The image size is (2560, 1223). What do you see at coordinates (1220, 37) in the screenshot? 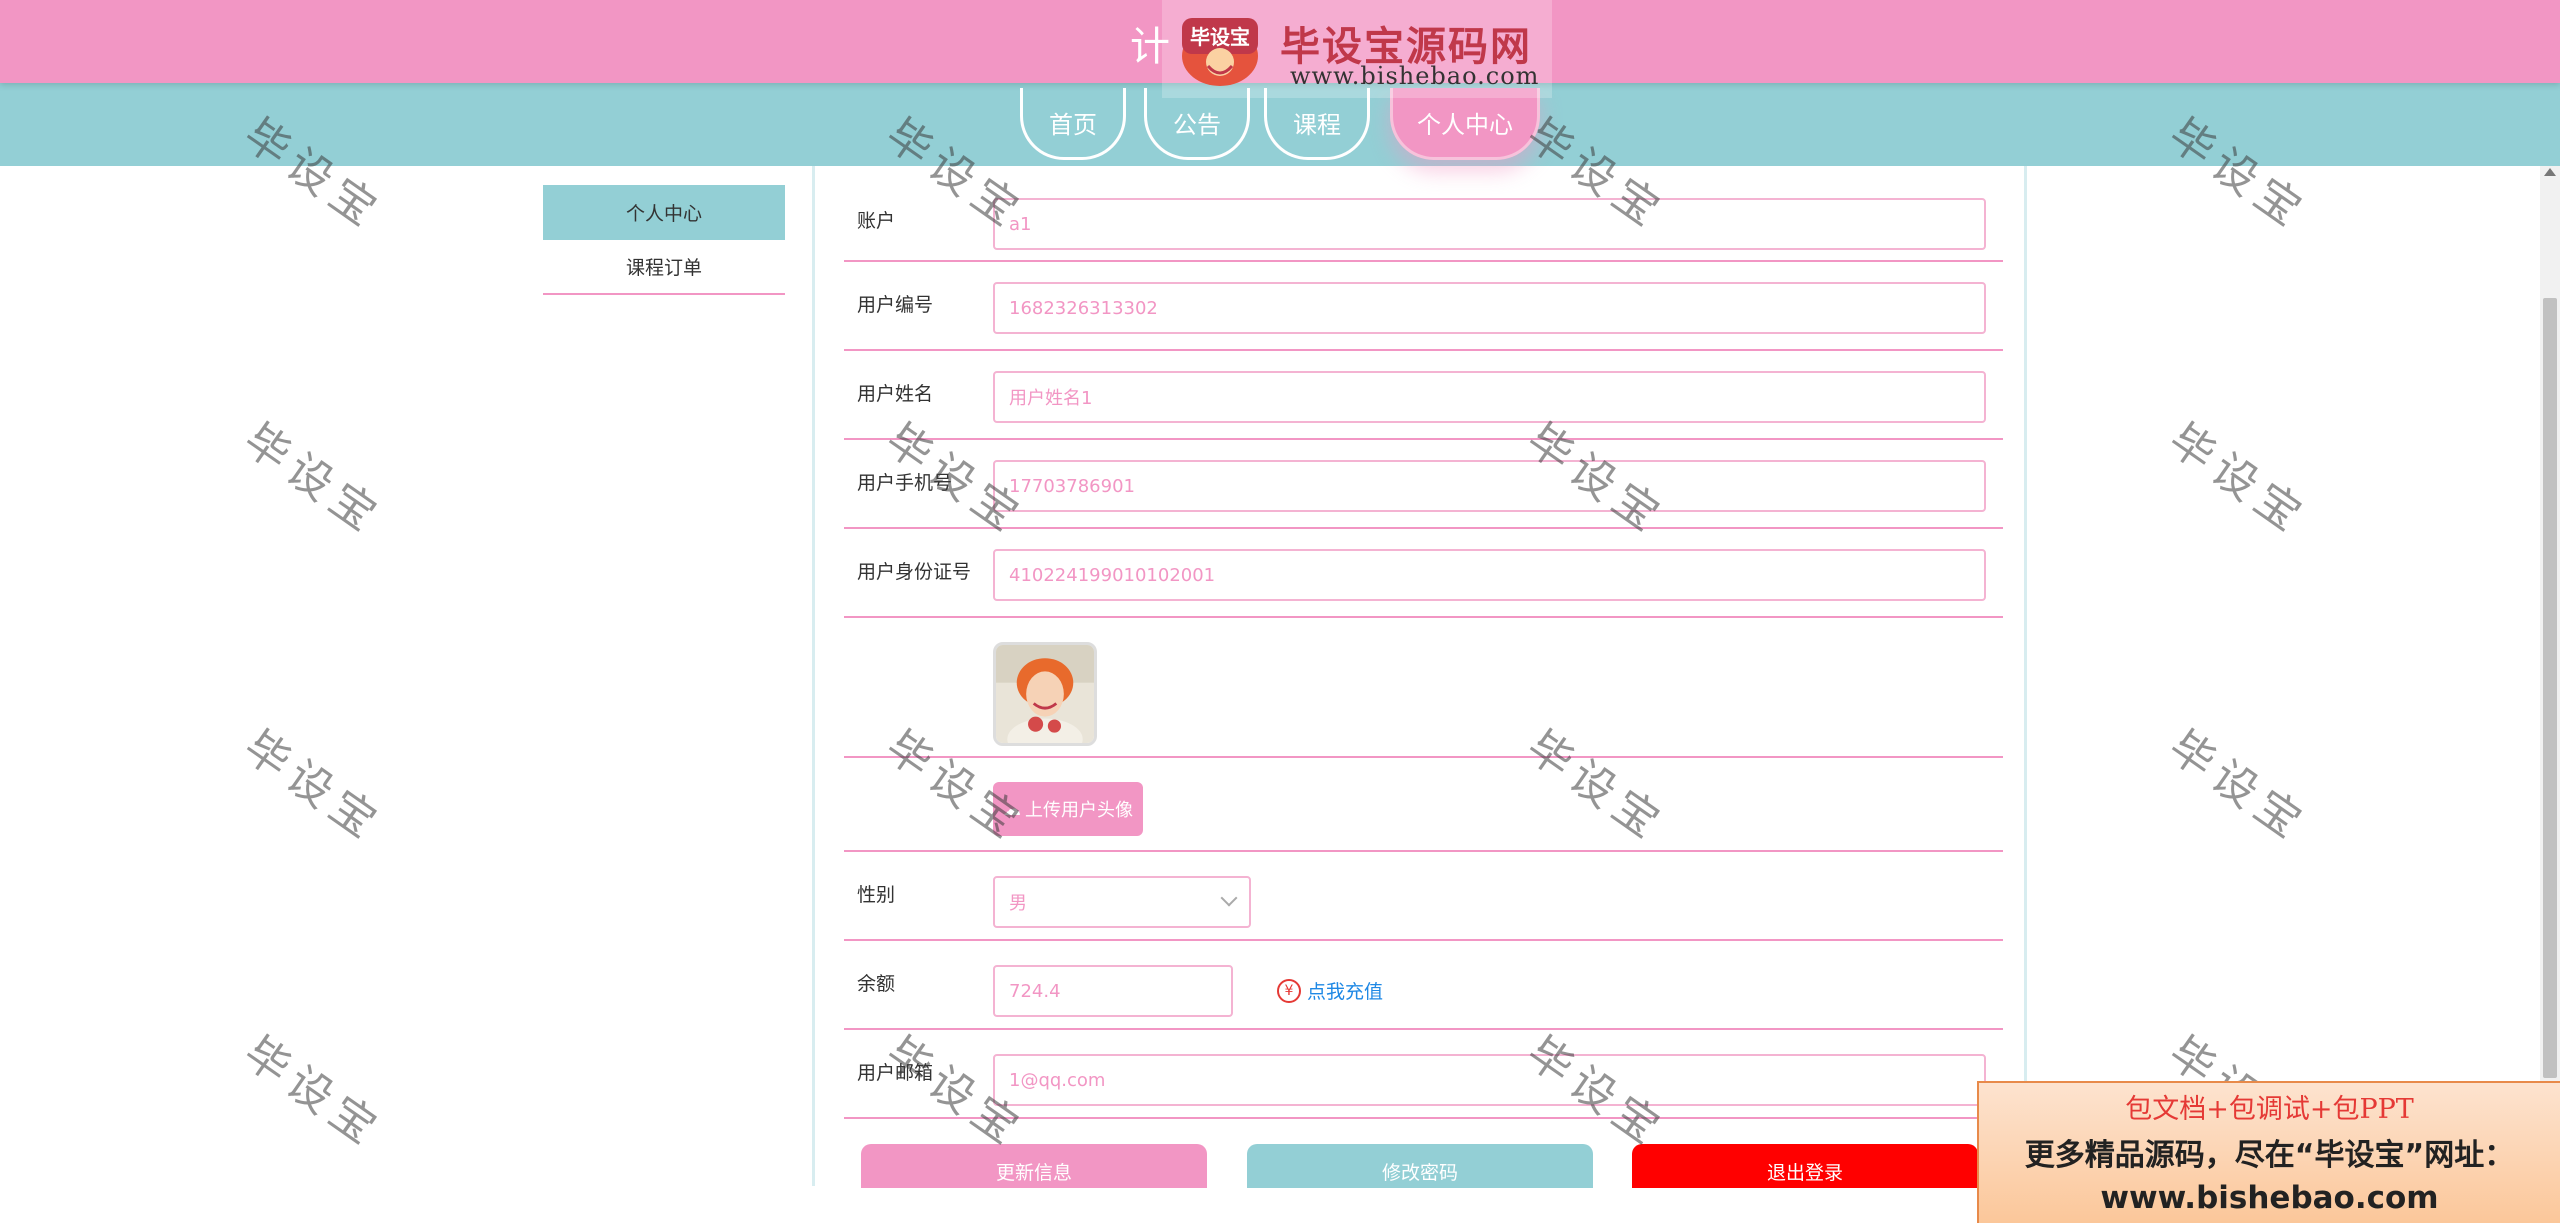
I see `svg-text: 毕设宝` at bounding box center [1220, 37].